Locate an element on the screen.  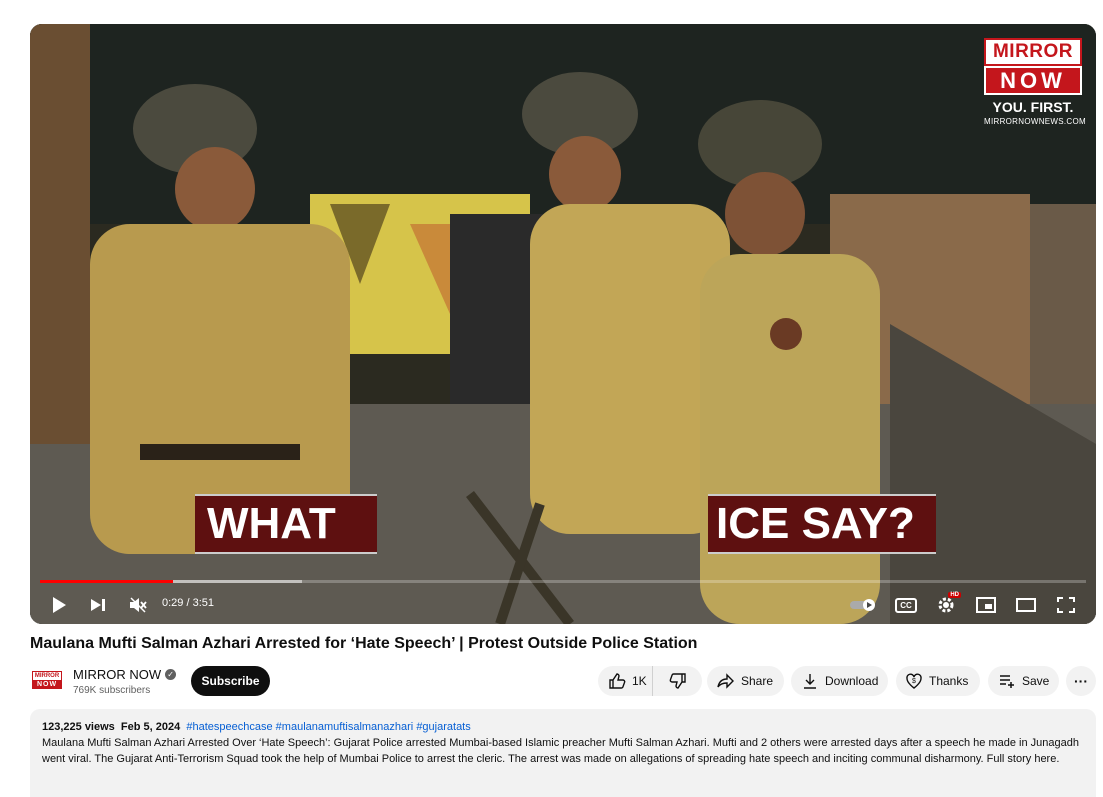
miniplayer-button is located at coordinates (986, 605).